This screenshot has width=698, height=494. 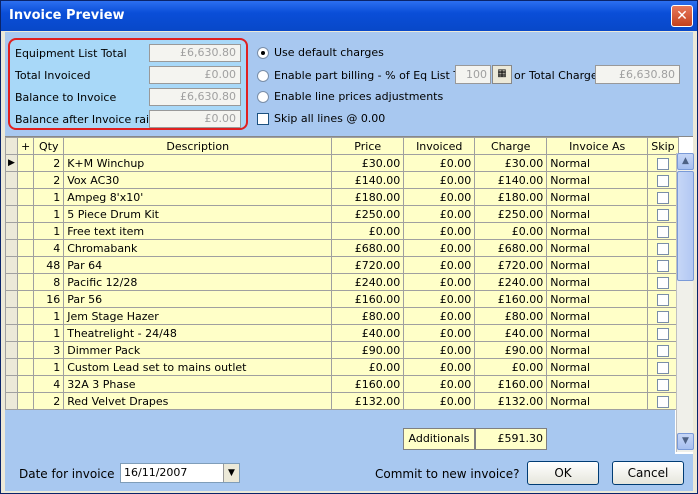 What do you see at coordinates (368, 265) in the screenshot?
I see `cell-price: £720.00` at bounding box center [368, 265].